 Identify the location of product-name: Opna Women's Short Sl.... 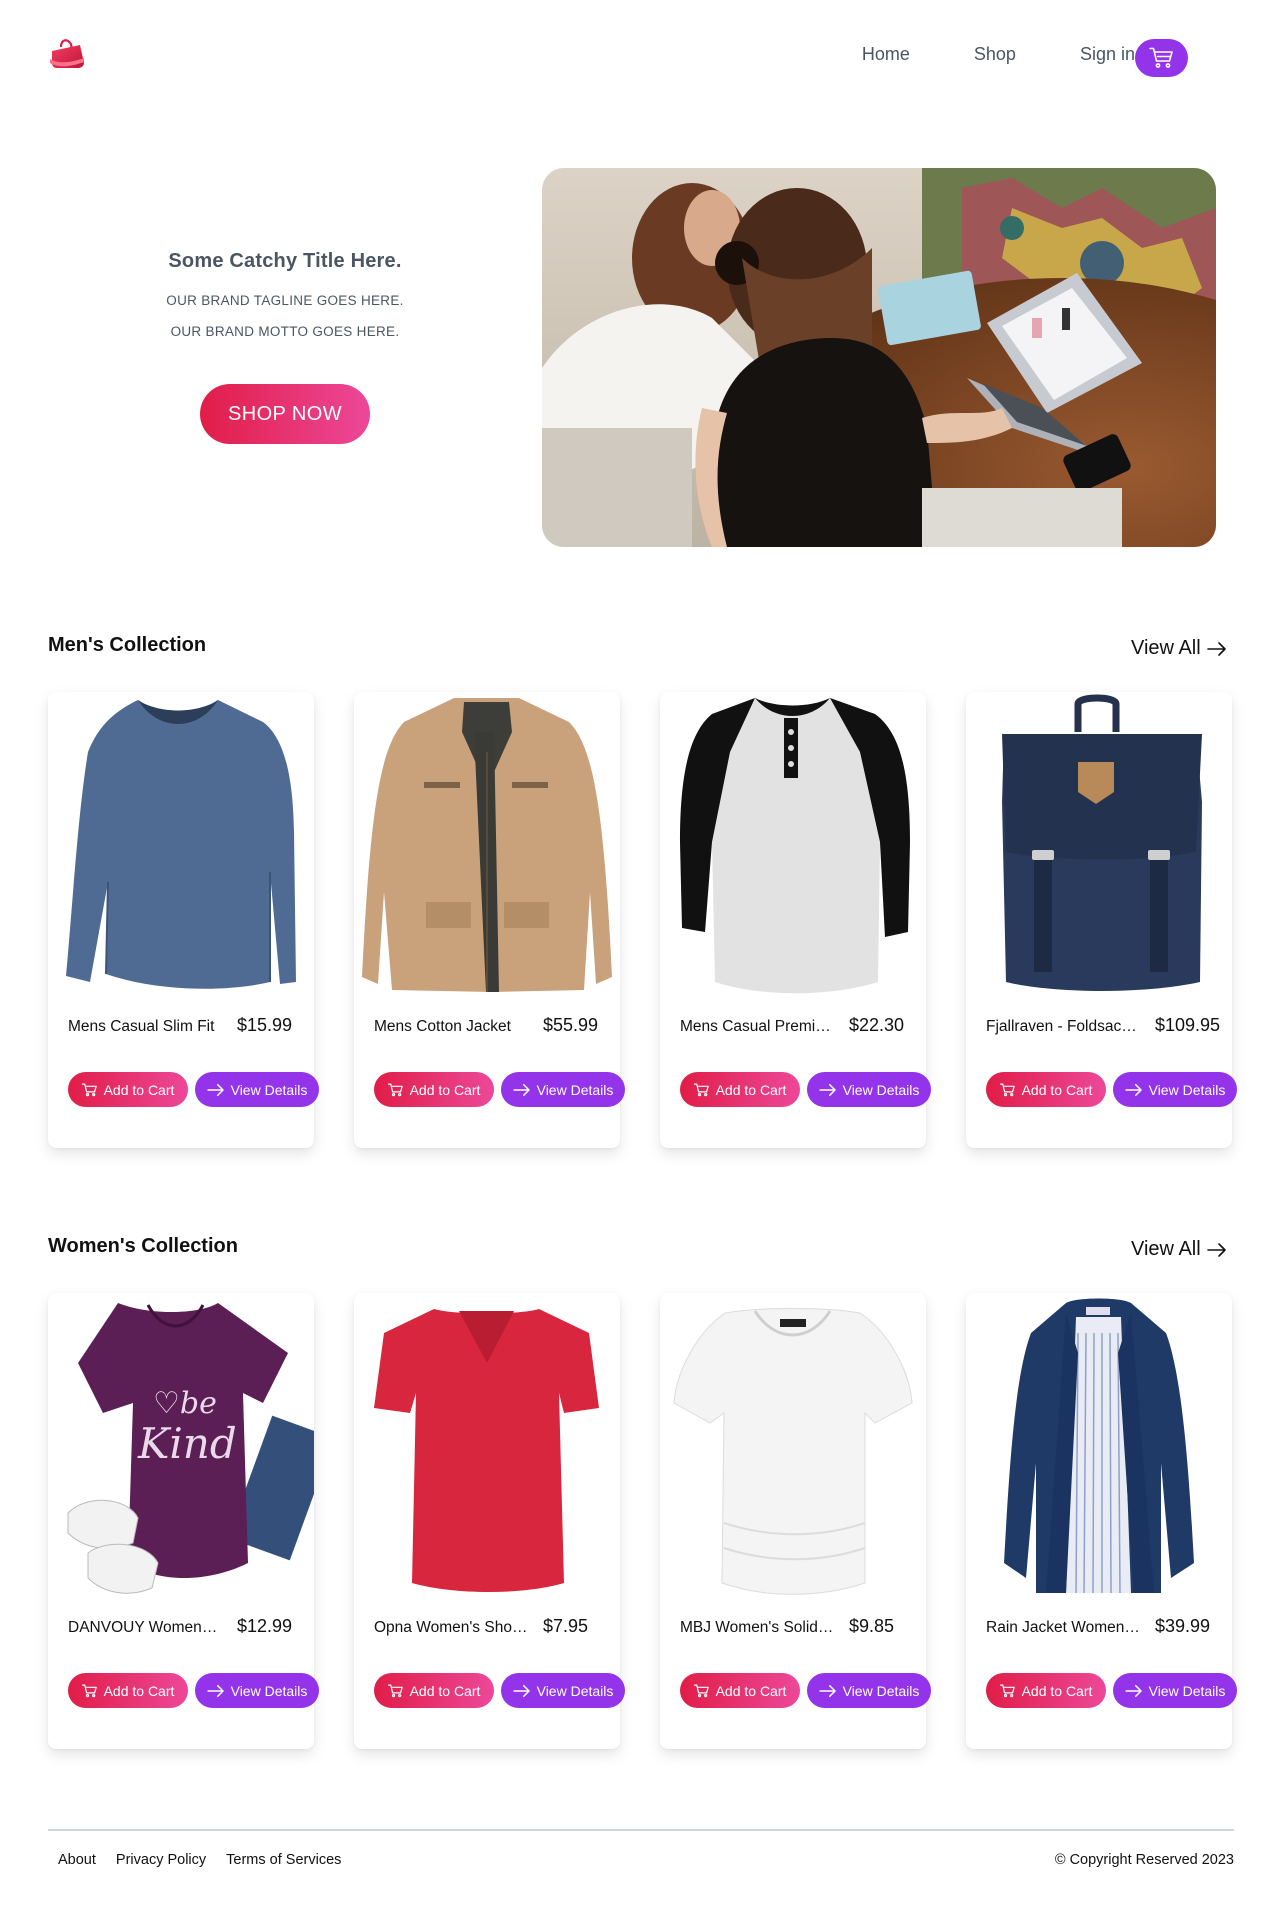
(451, 1628).